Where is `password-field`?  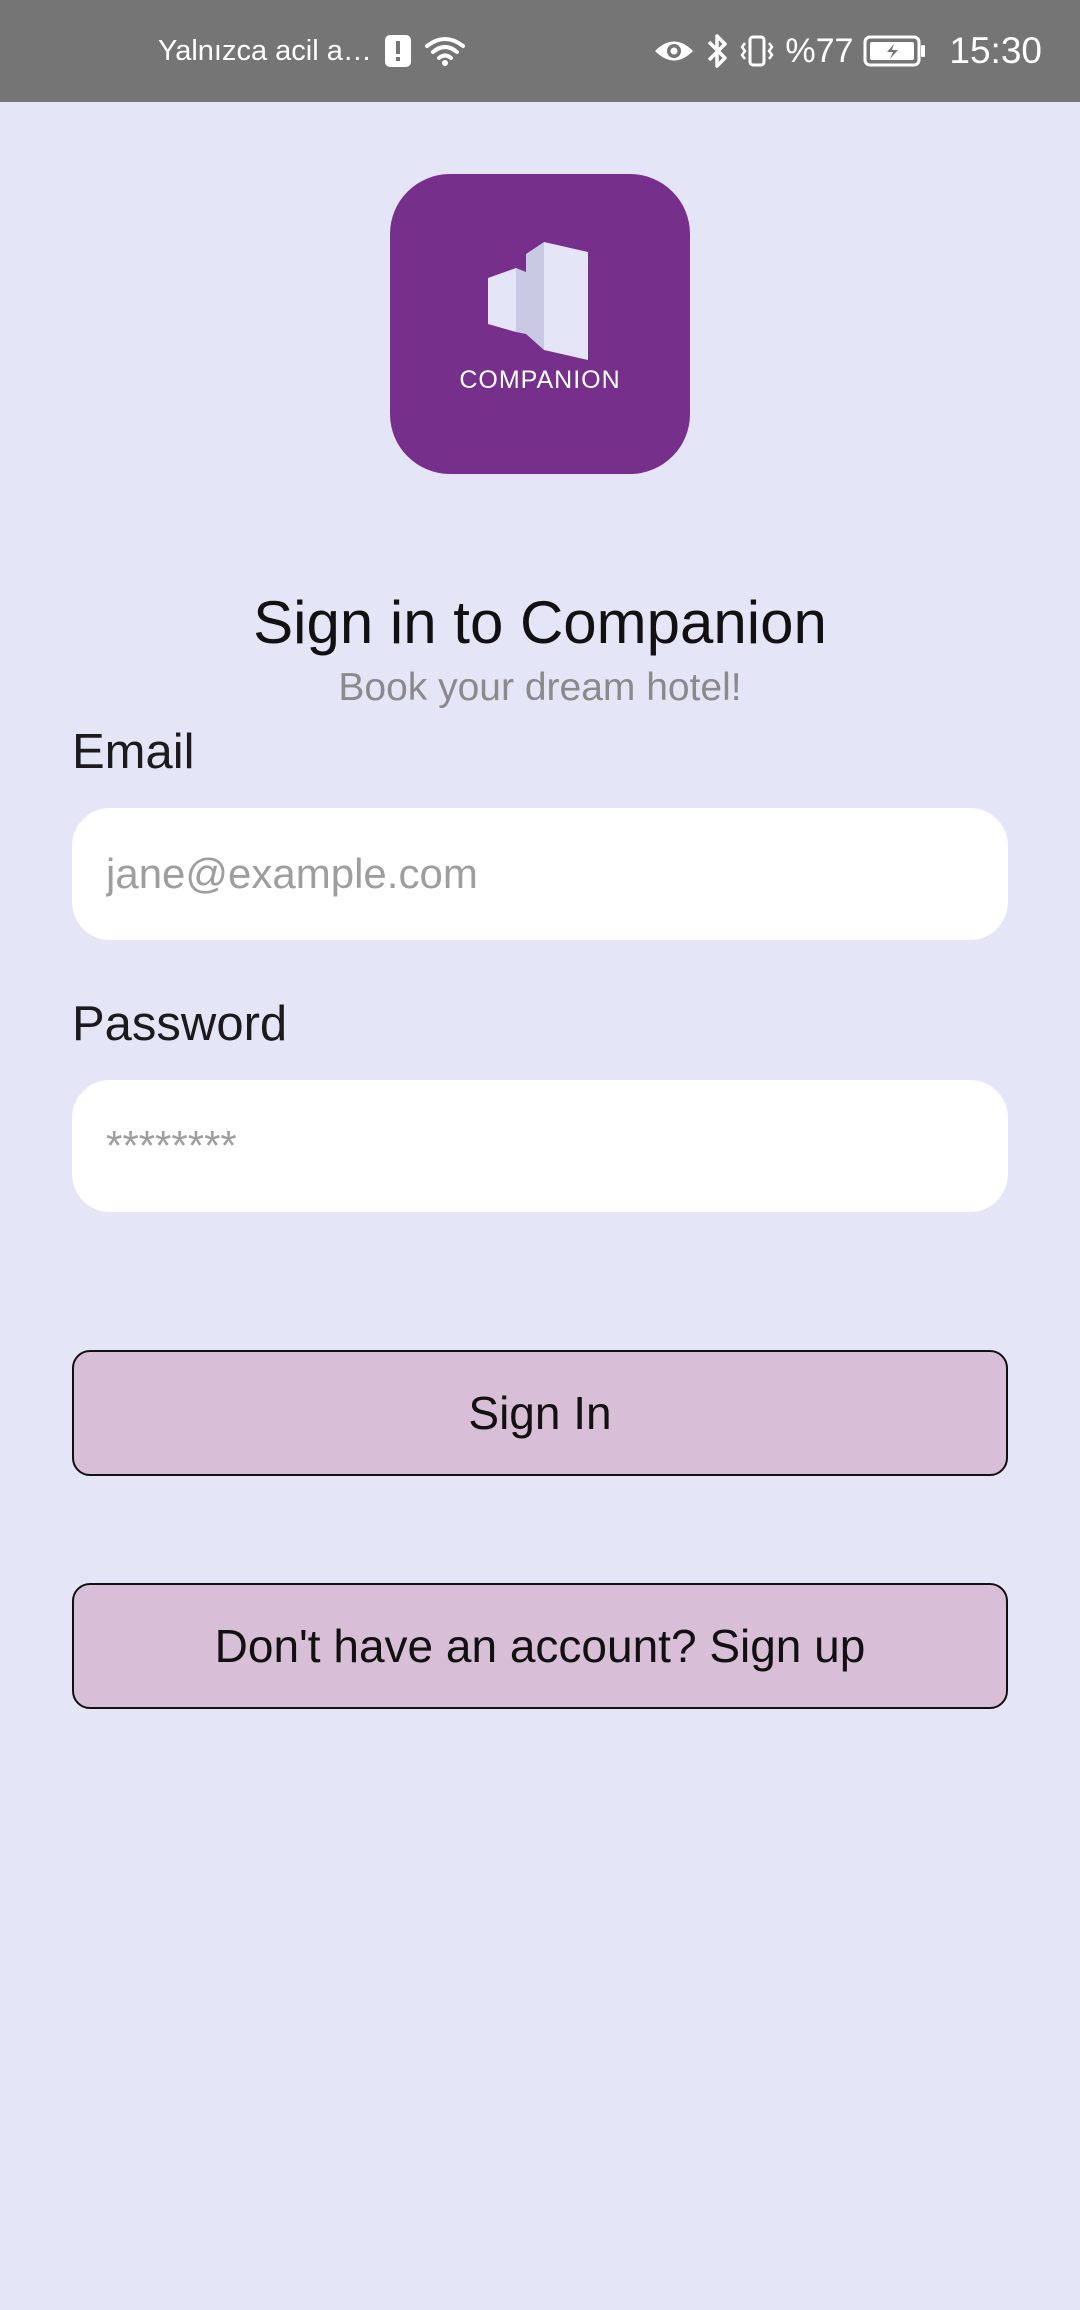
password-field is located at coordinates (540, 1146).